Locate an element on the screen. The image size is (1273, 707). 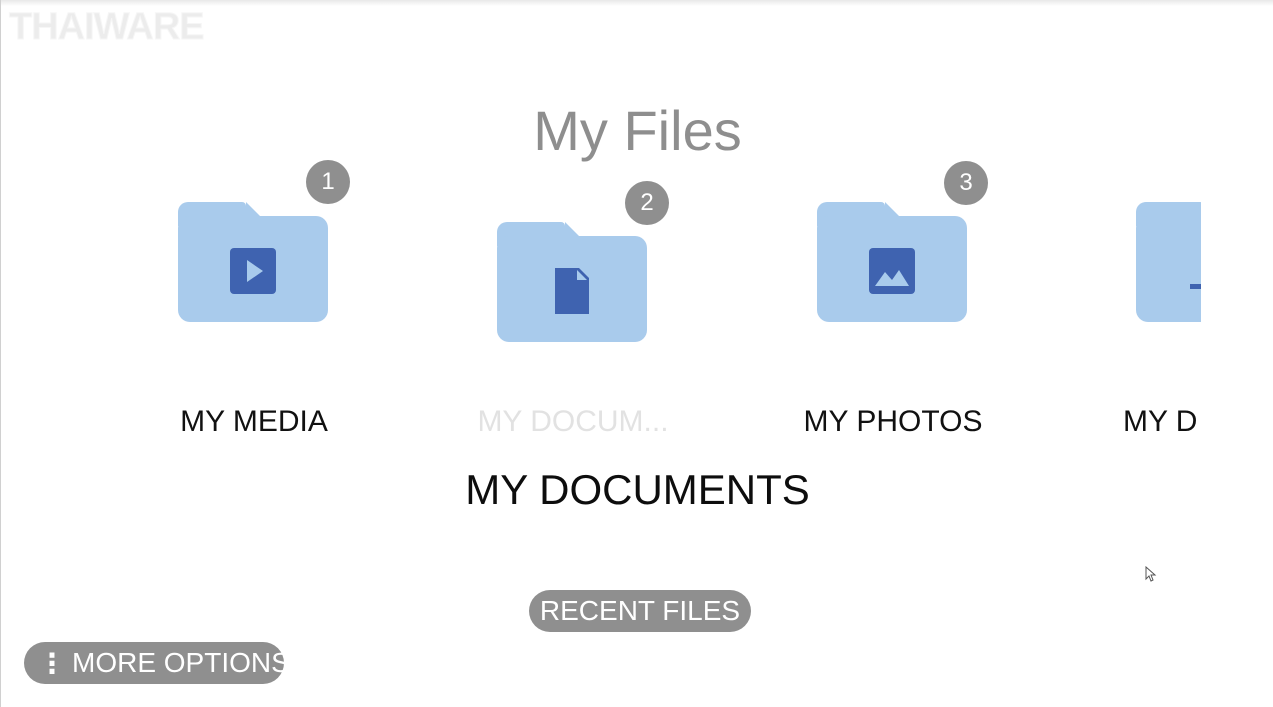
document-icon is located at coordinates (572, 291).